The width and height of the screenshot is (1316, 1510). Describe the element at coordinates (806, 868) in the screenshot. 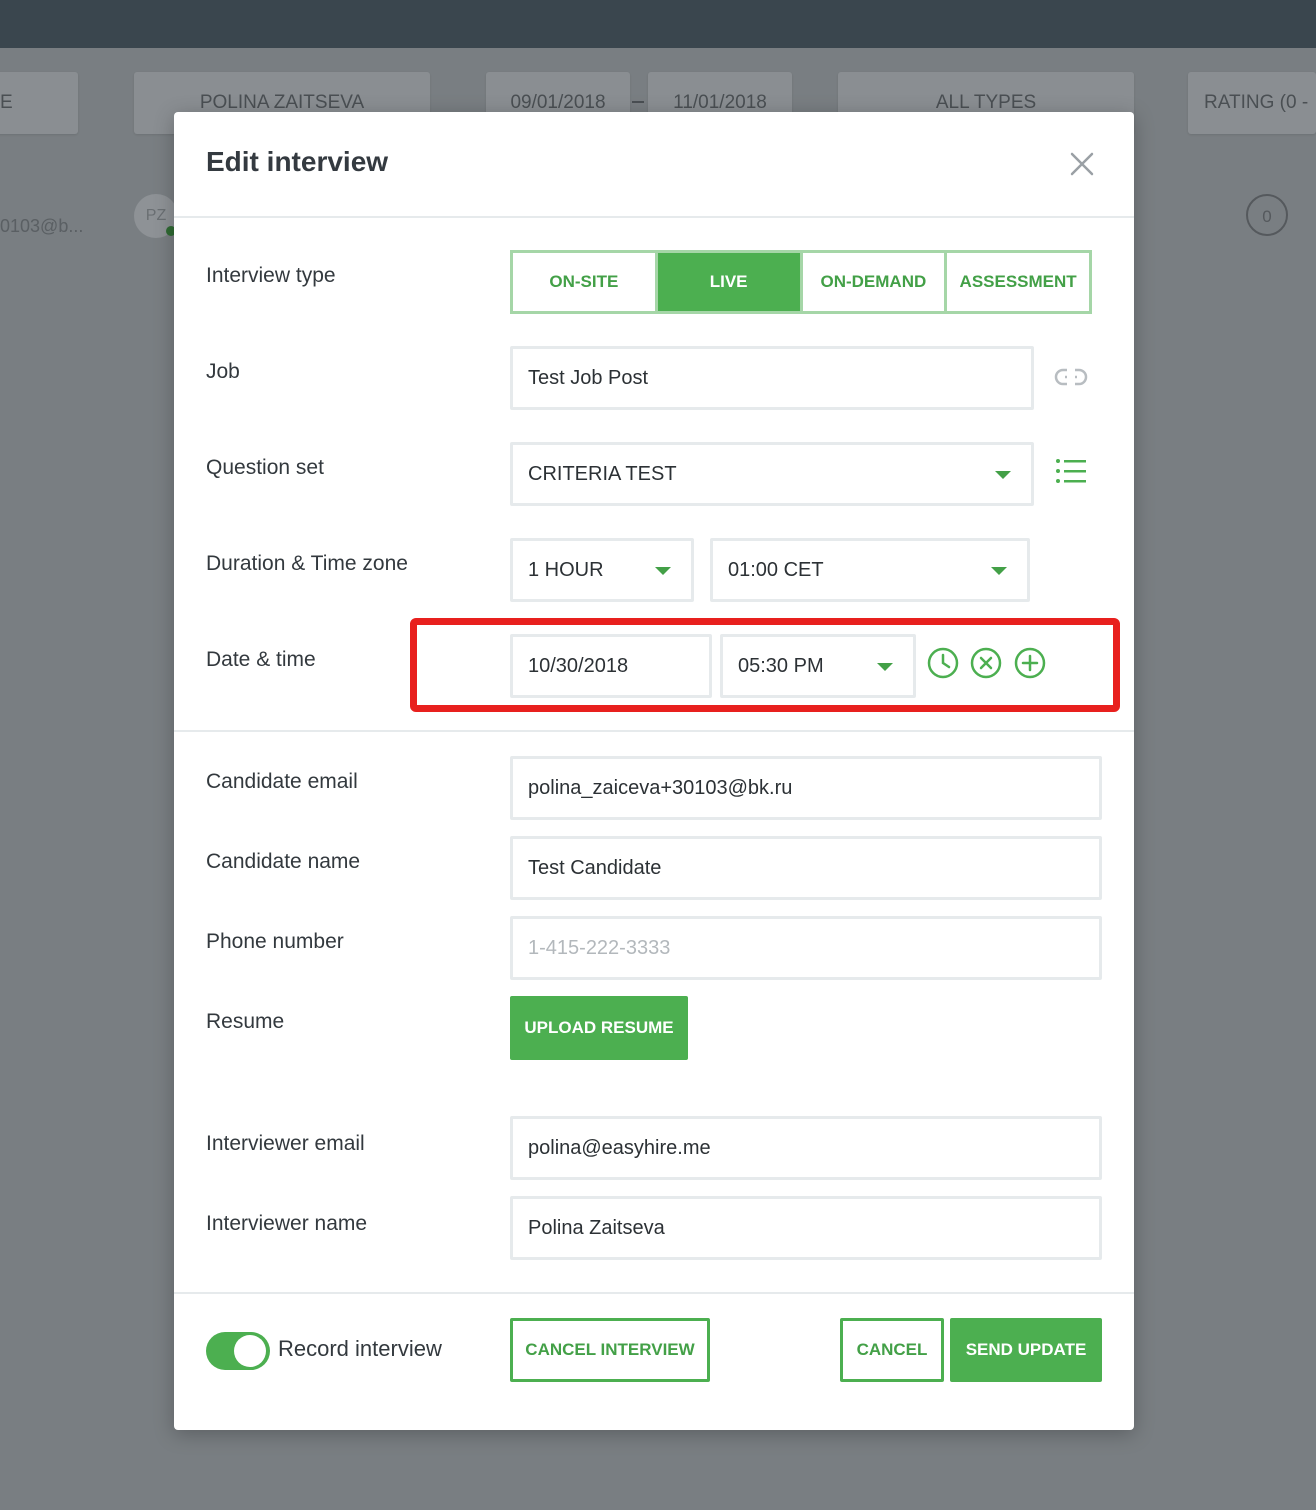

I see `candidate-name-field: Test Candidate` at that location.